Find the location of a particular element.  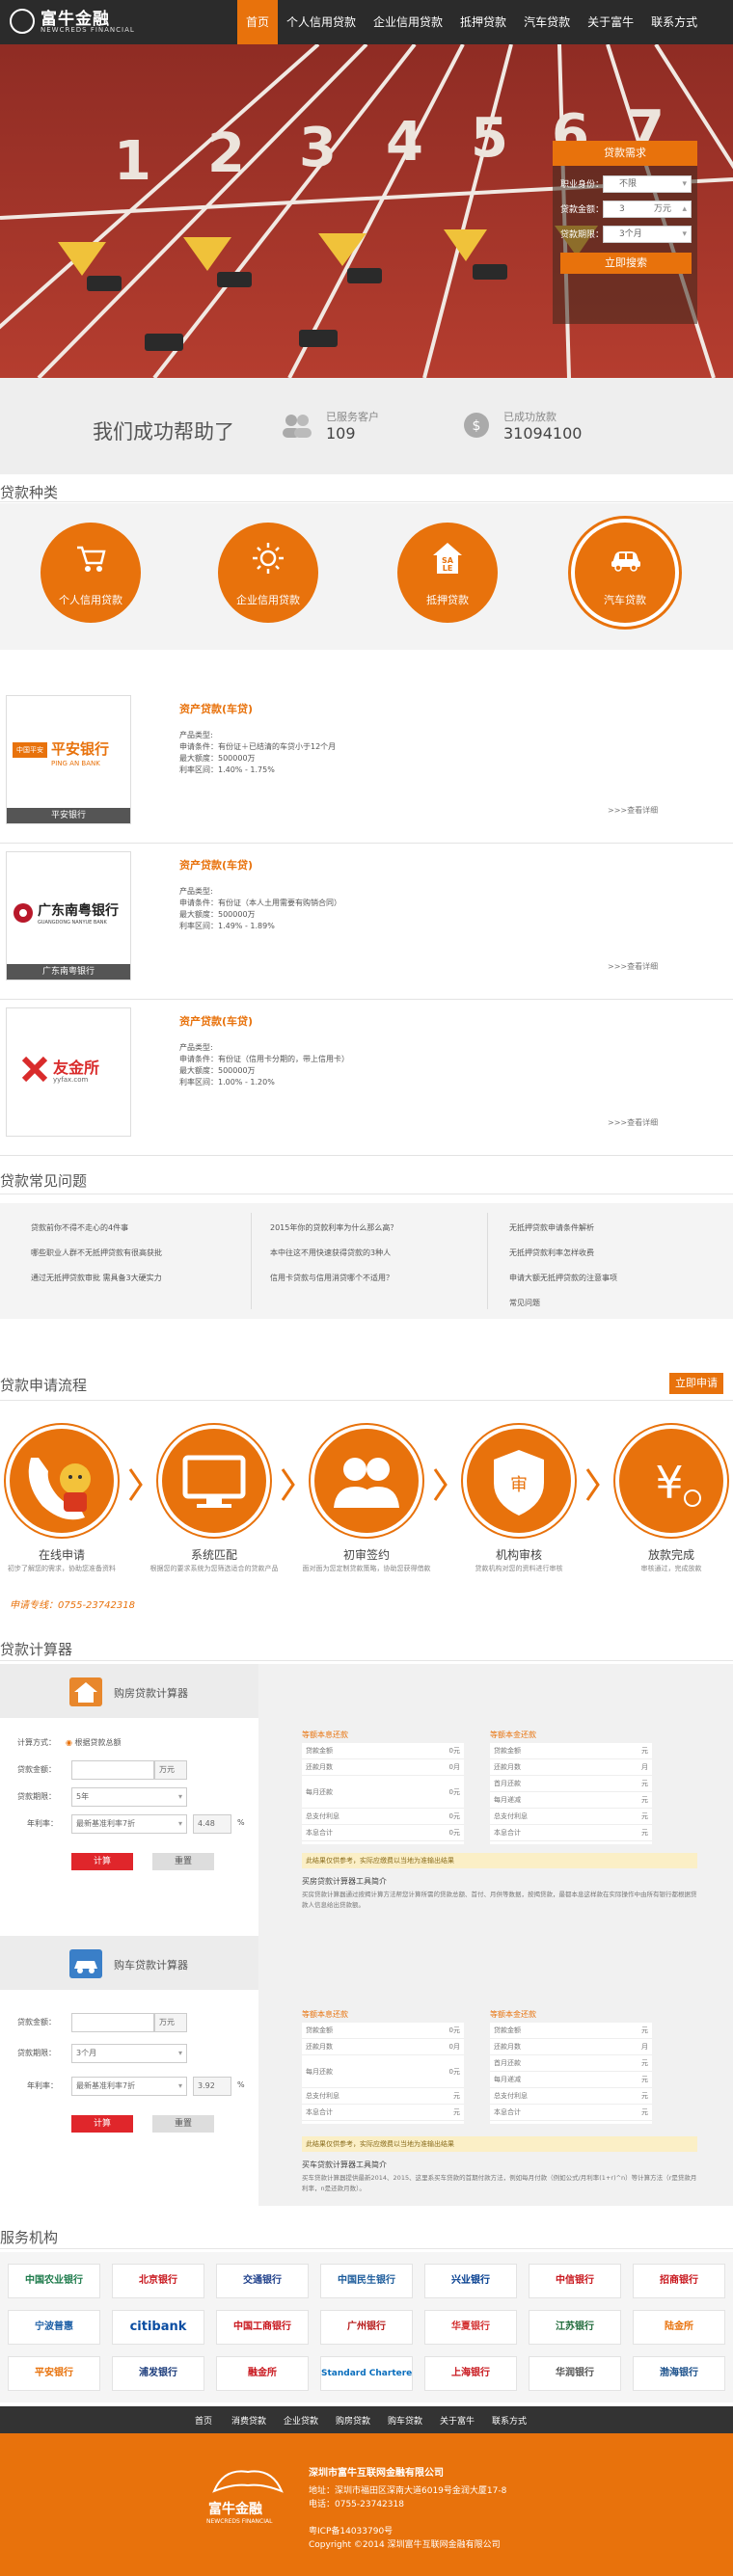

type-car-loan: 汽车贷款 is located at coordinates (625, 573).